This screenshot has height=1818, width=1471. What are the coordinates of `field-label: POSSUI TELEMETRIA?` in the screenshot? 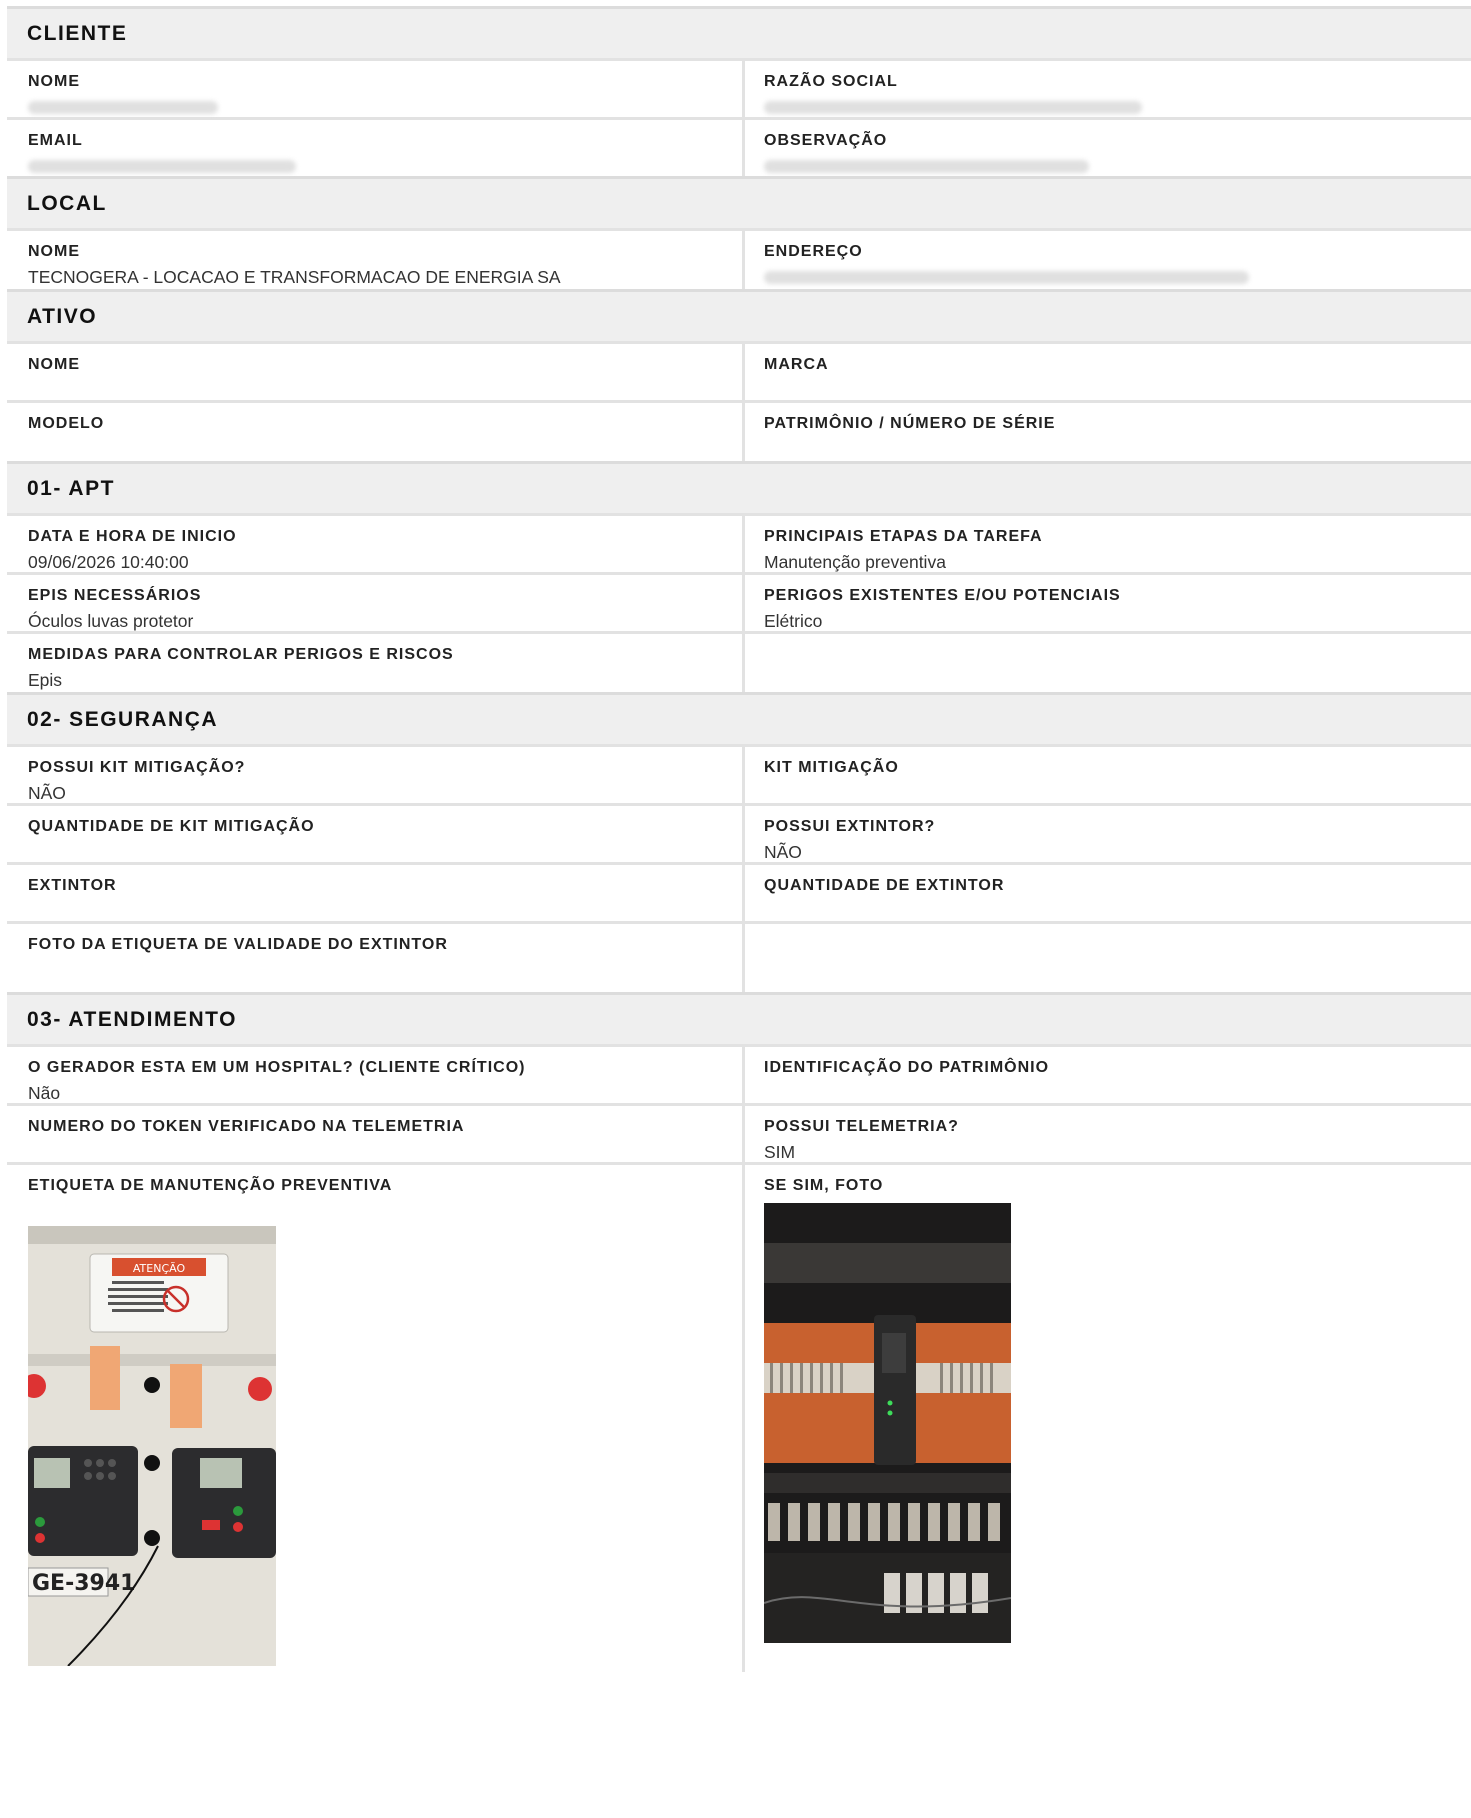 It's located at (861, 1126).